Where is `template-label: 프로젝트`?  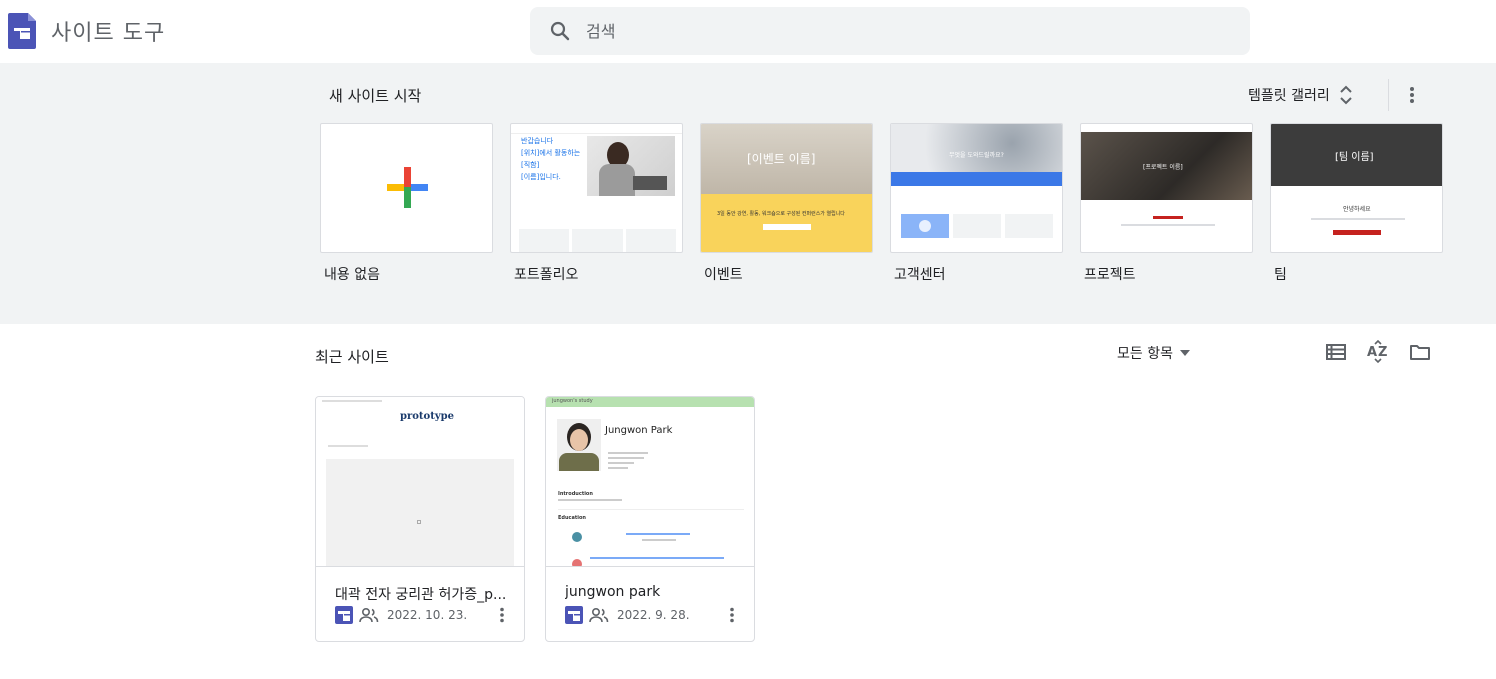
template-label: 프로젝트 is located at coordinates (1110, 275).